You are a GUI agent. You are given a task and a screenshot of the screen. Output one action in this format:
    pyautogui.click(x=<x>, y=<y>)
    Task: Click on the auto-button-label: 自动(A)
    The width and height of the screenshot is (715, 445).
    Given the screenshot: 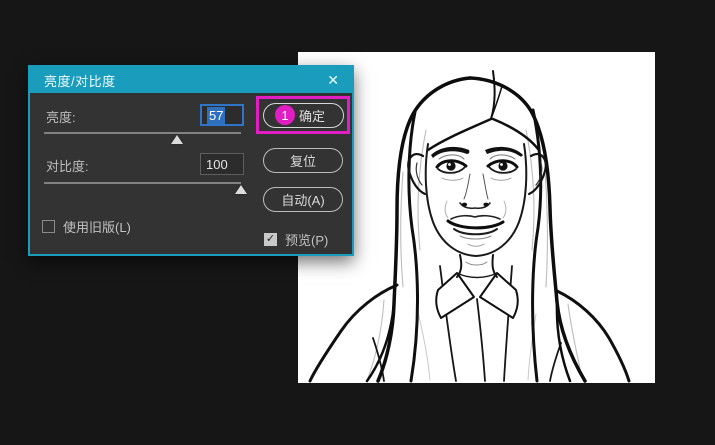 What is the action you would take?
    pyautogui.click(x=303, y=200)
    